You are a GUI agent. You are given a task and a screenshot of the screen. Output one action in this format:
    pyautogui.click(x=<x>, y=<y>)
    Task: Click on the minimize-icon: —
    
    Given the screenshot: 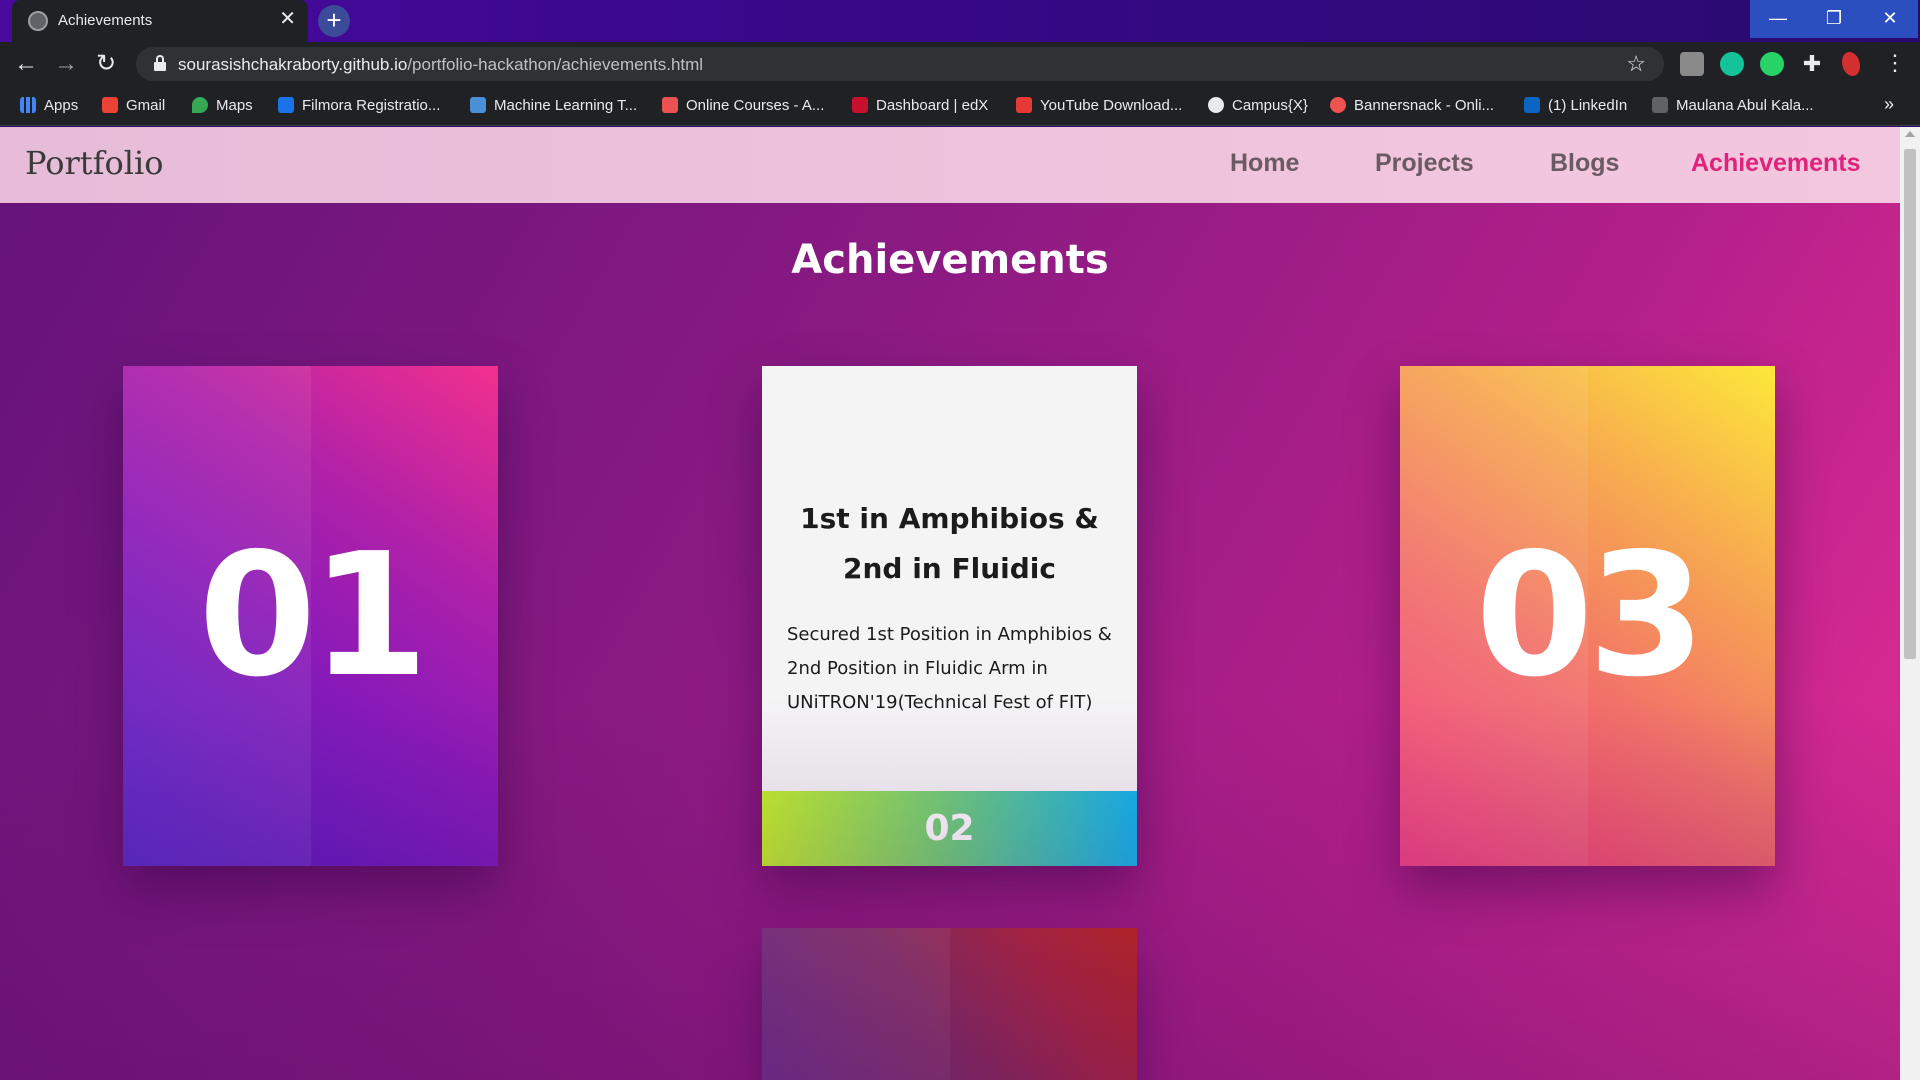 What is the action you would take?
    pyautogui.click(x=1778, y=19)
    